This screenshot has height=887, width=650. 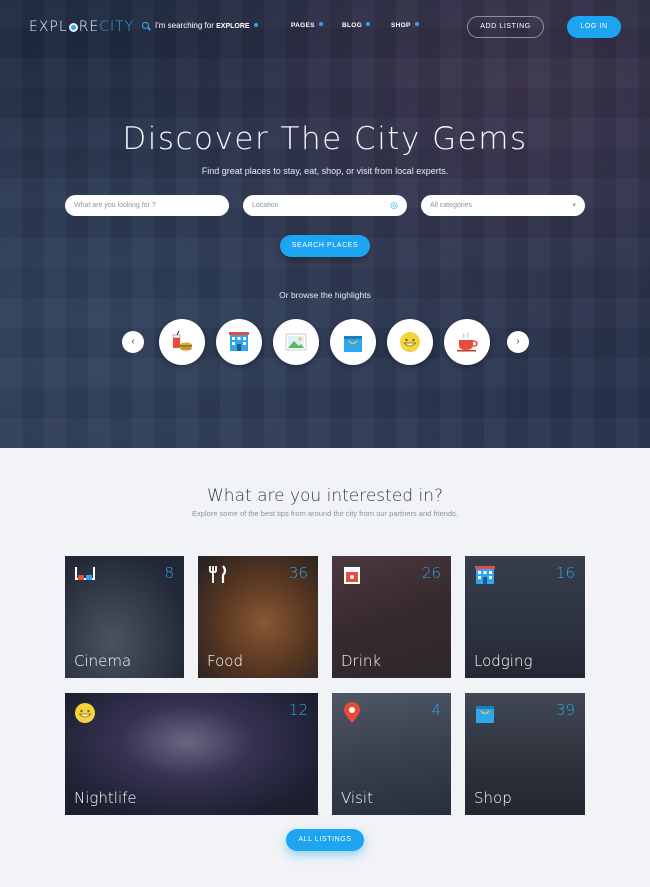 What do you see at coordinates (405, 25) in the screenshot?
I see `nav-link-shop: SHOP` at bounding box center [405, 25].